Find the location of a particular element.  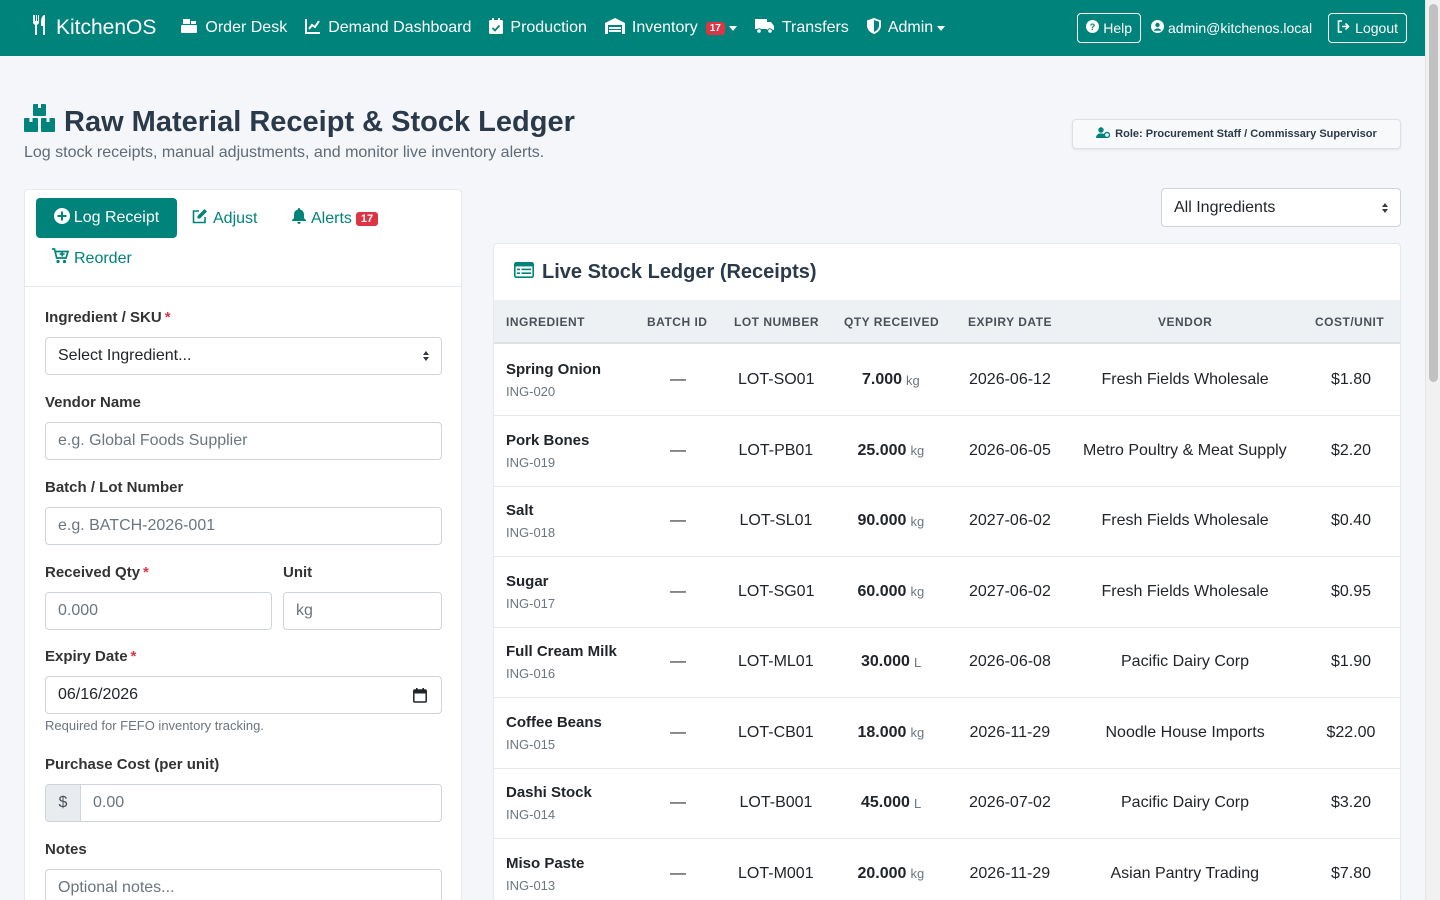

ingredient-code: ING-015 is located at coordinates (531, 744).